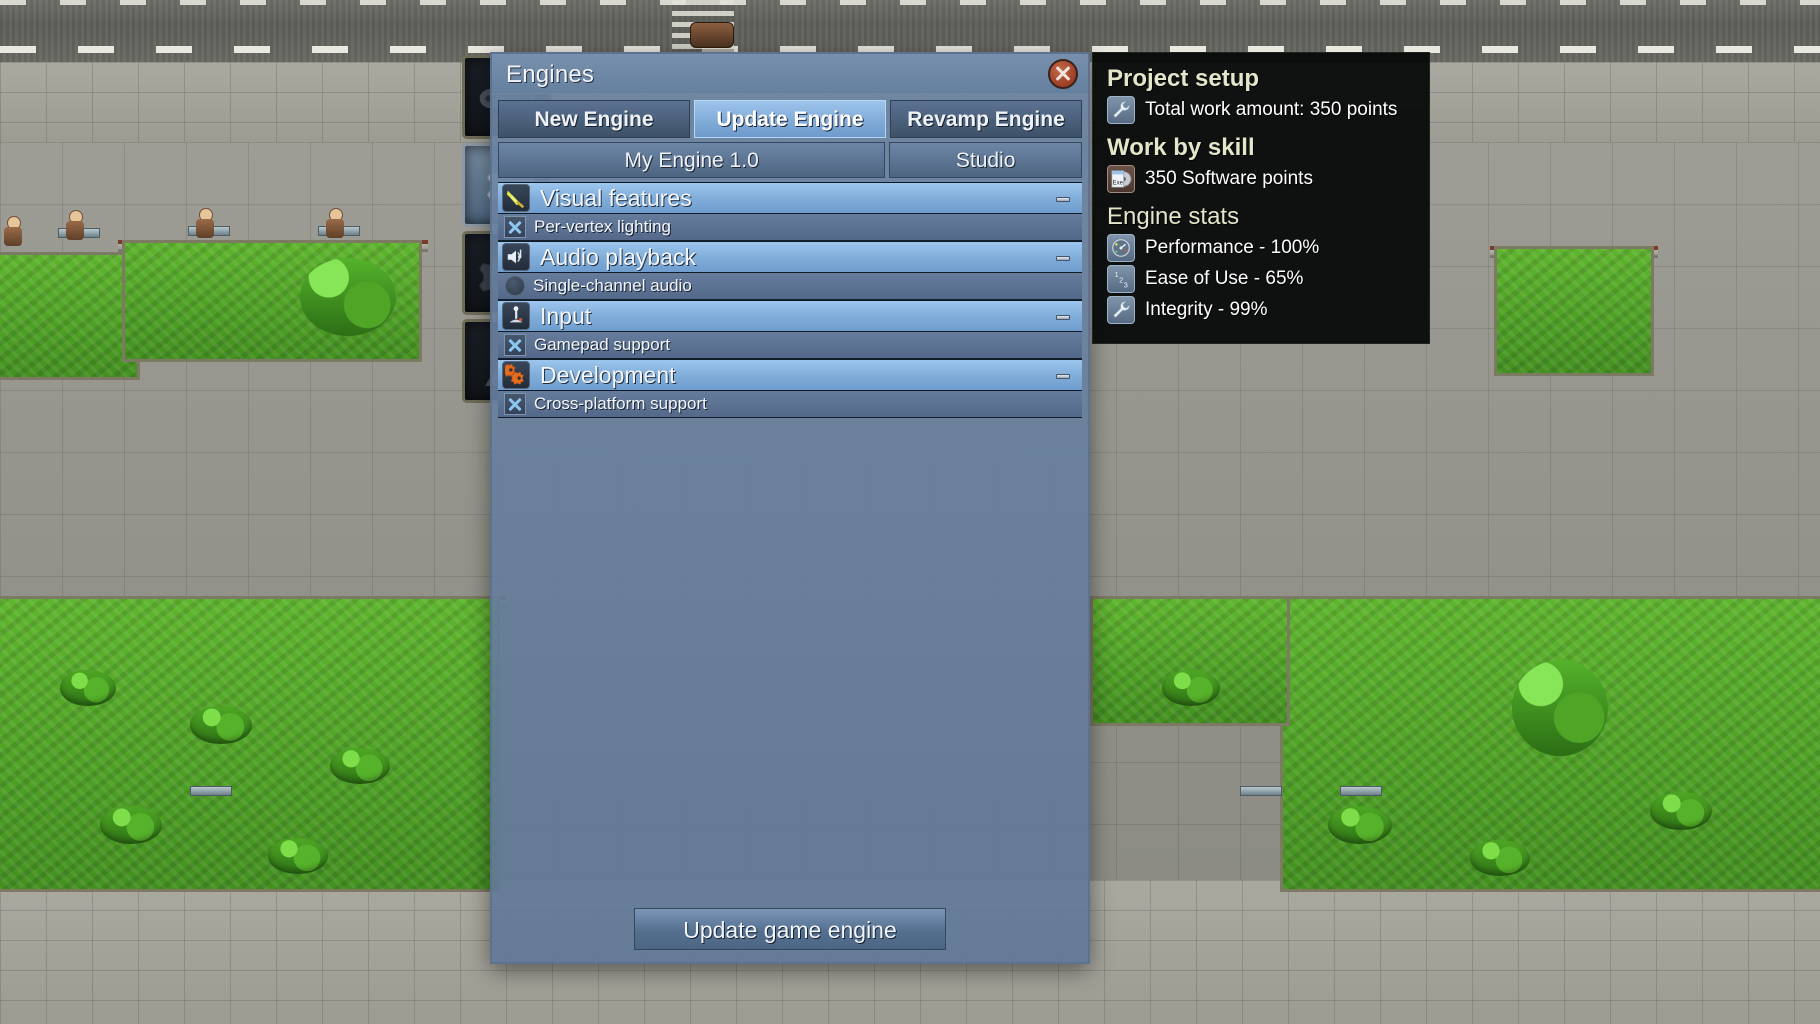 The image size is (1820, 1024). I want to click on svg-text: 2, so click(1121, 280).